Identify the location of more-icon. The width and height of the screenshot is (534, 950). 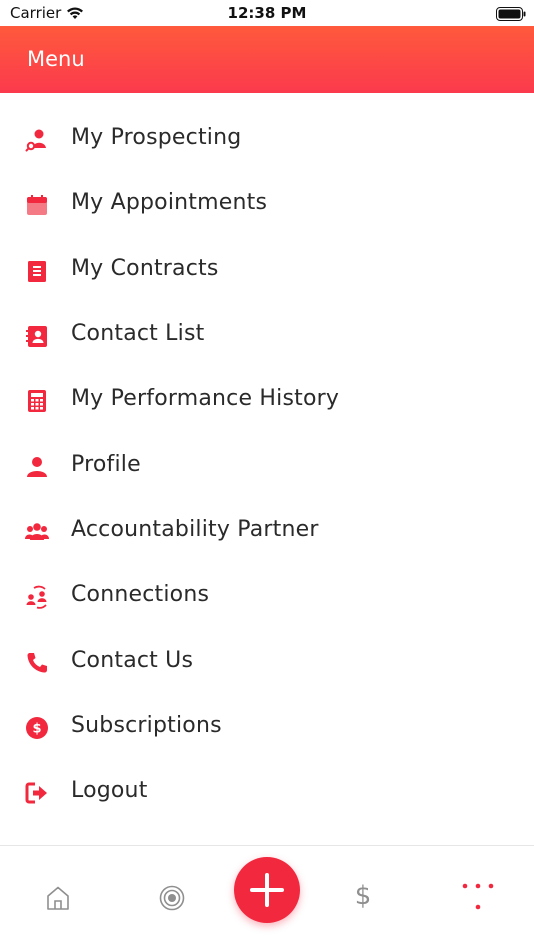
(478, 896).